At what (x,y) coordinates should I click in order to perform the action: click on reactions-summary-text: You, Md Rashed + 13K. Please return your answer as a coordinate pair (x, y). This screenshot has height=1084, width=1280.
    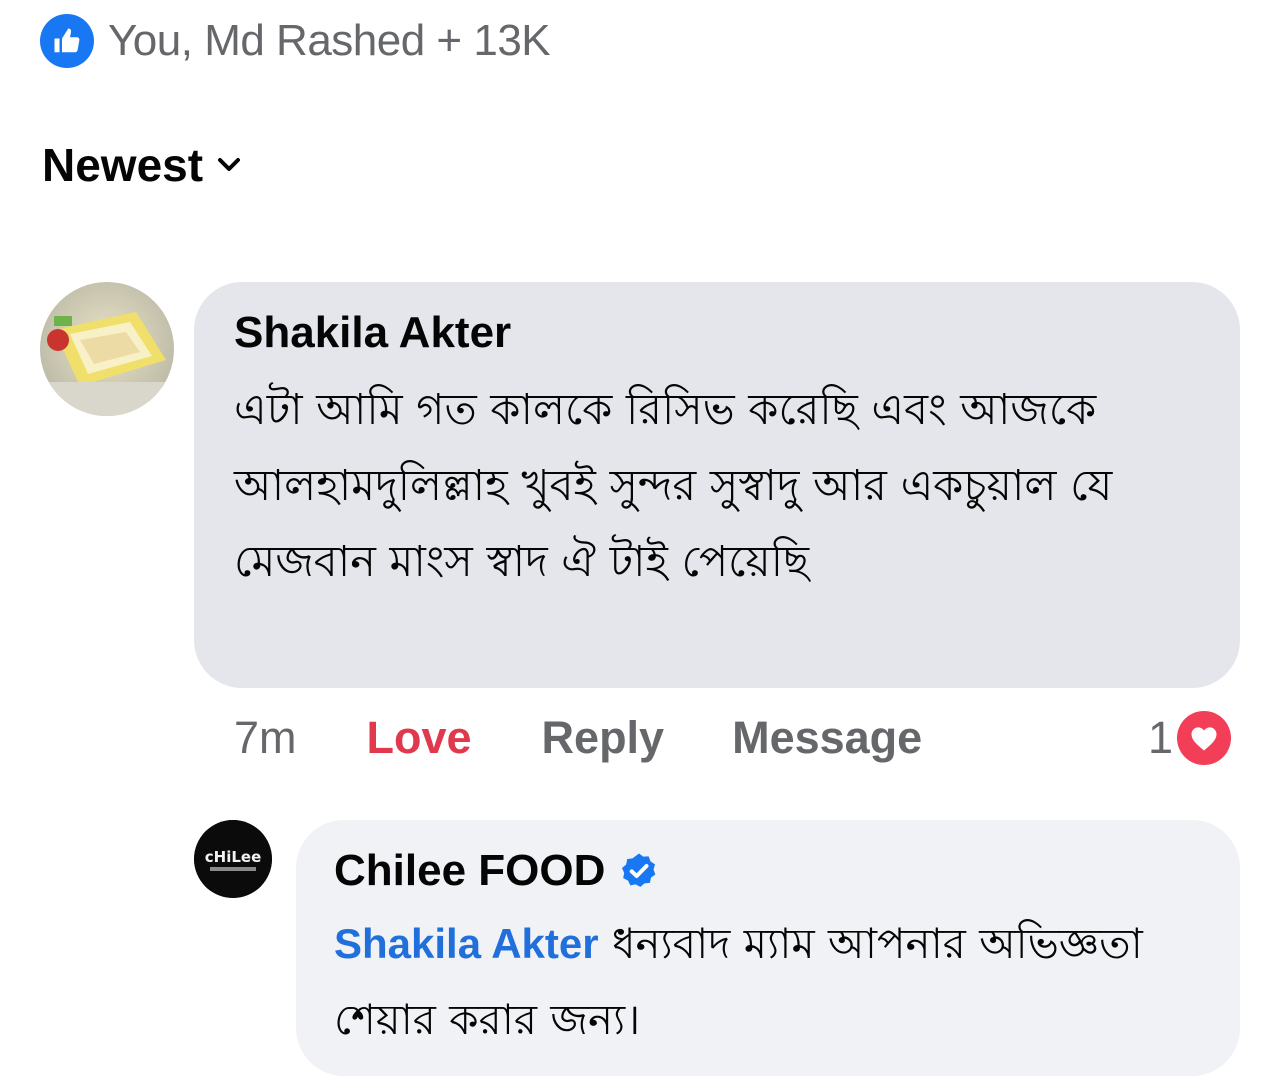
    Looking at the image, I should click on (329, 40).